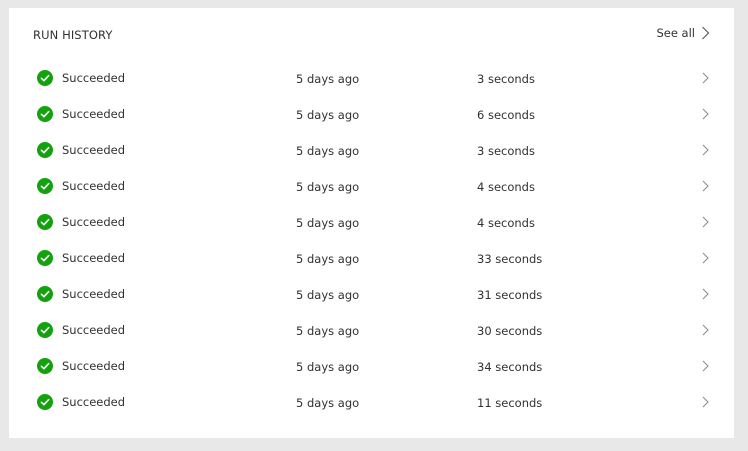  What do you see at coordinates (371, 403) in the screenshot?
I see `run-row: Succeeded 5 days ago 11 seconds` at bounding box center [371, 403].